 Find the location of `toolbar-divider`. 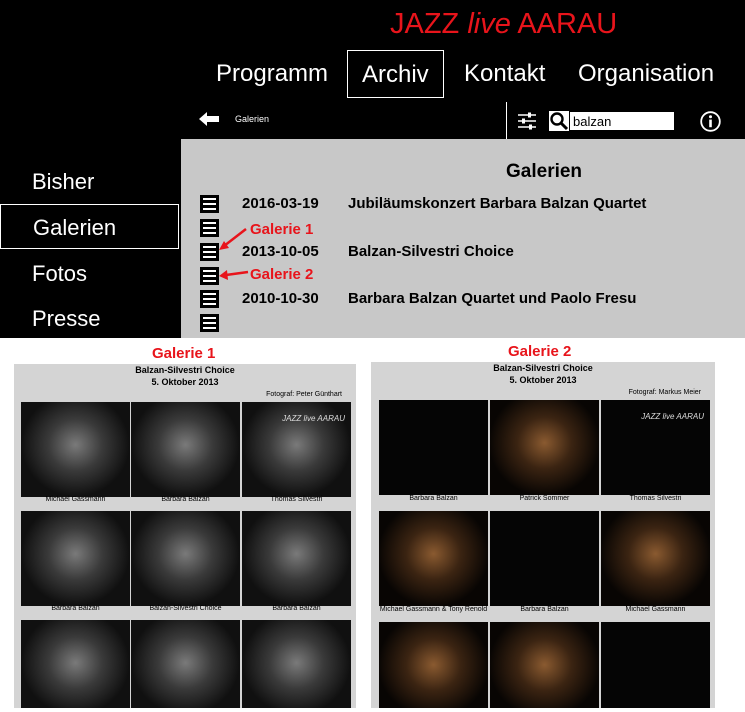

toolbar-divider is located at coordinates (506, 120).